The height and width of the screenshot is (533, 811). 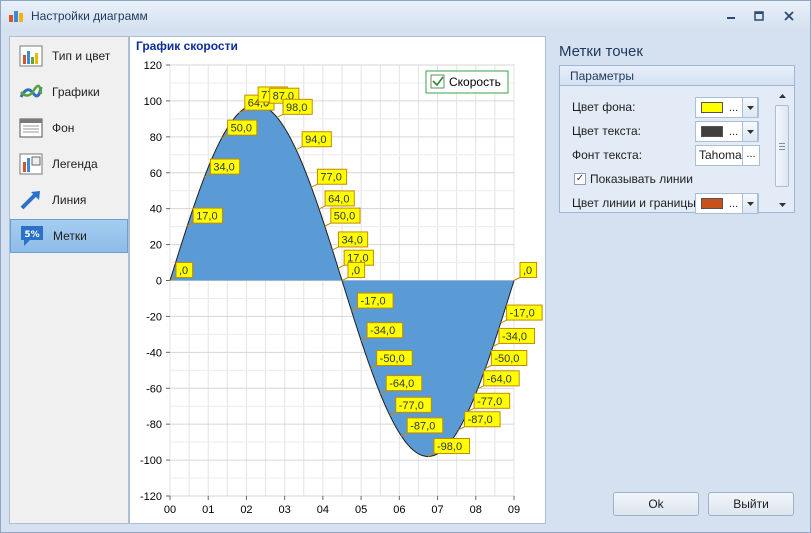 What do you see at coordinates (712, 107) in the screenshot?
I see `bg-color-swatch` at bounding box center [712, 107].